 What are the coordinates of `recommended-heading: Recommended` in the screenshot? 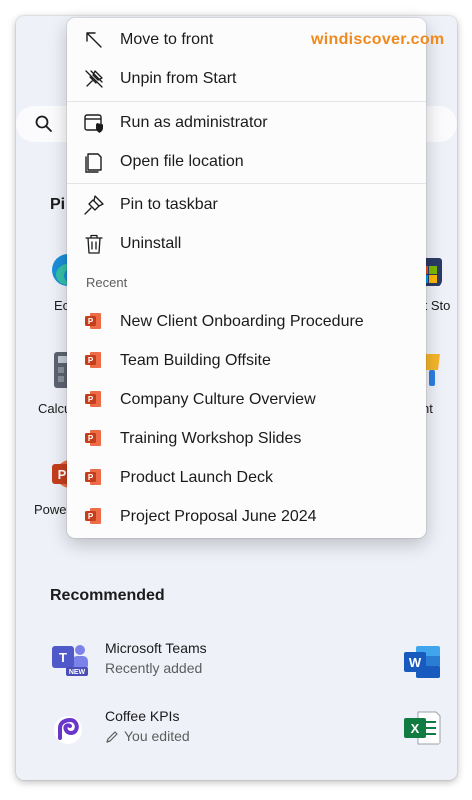 It's located at (107, 595).